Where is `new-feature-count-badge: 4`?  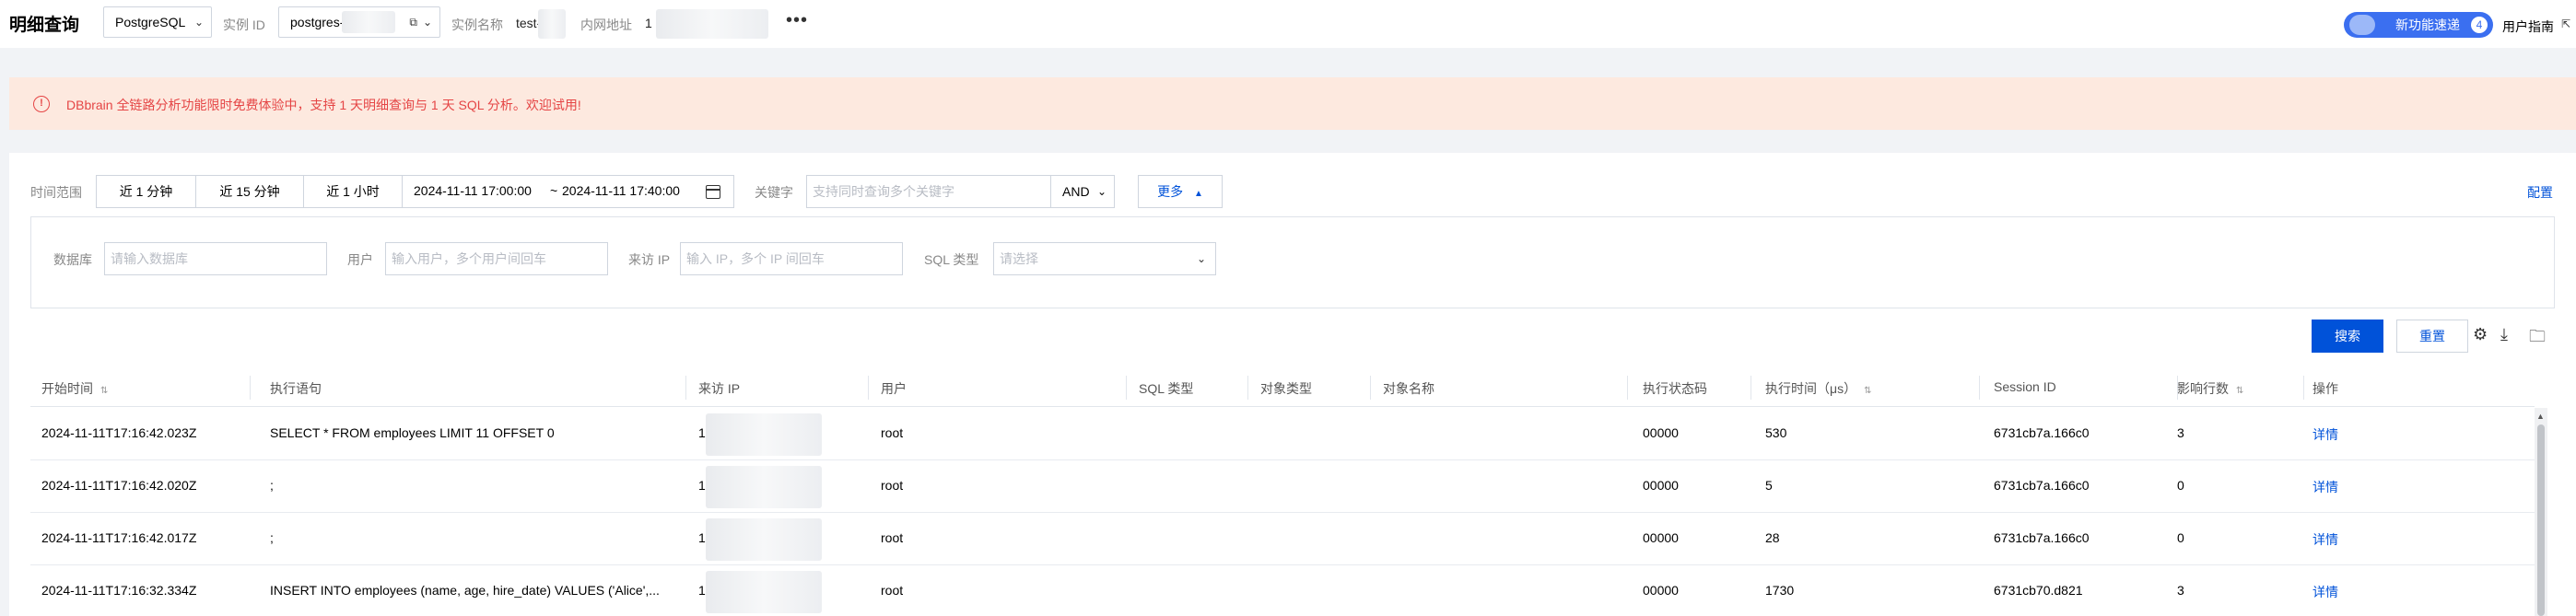
new-feature-count-badge: 4 is located at coordinates (2479, 25).